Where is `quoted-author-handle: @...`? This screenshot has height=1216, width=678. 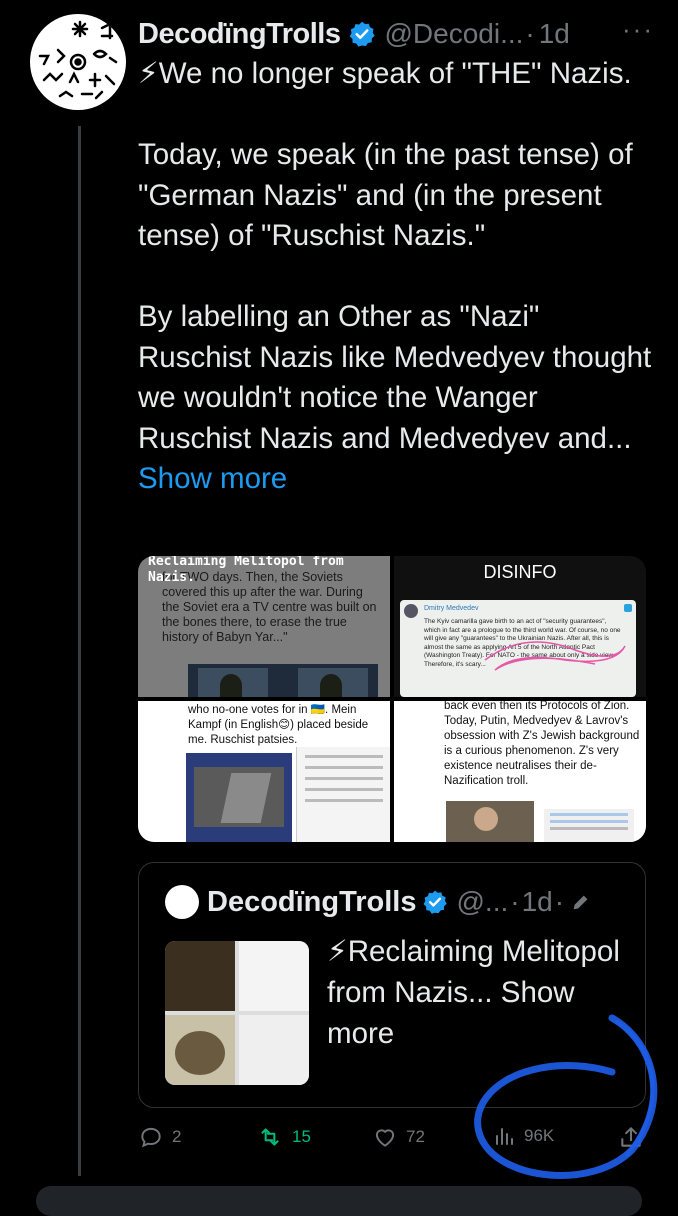 quoted-author-handle: @... is located at coordinates (482, 902).